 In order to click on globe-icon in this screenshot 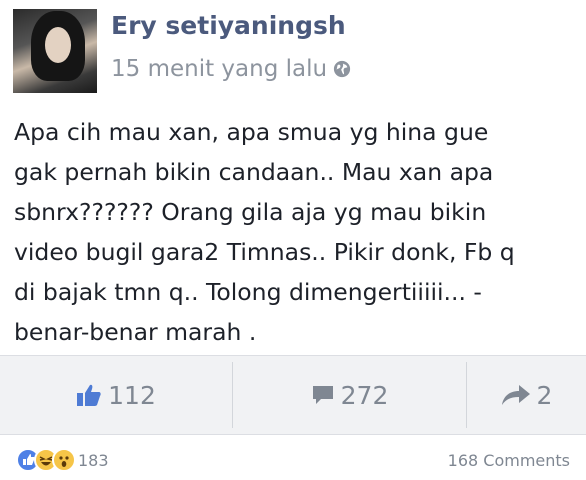, I will do `click(342, 69)`.